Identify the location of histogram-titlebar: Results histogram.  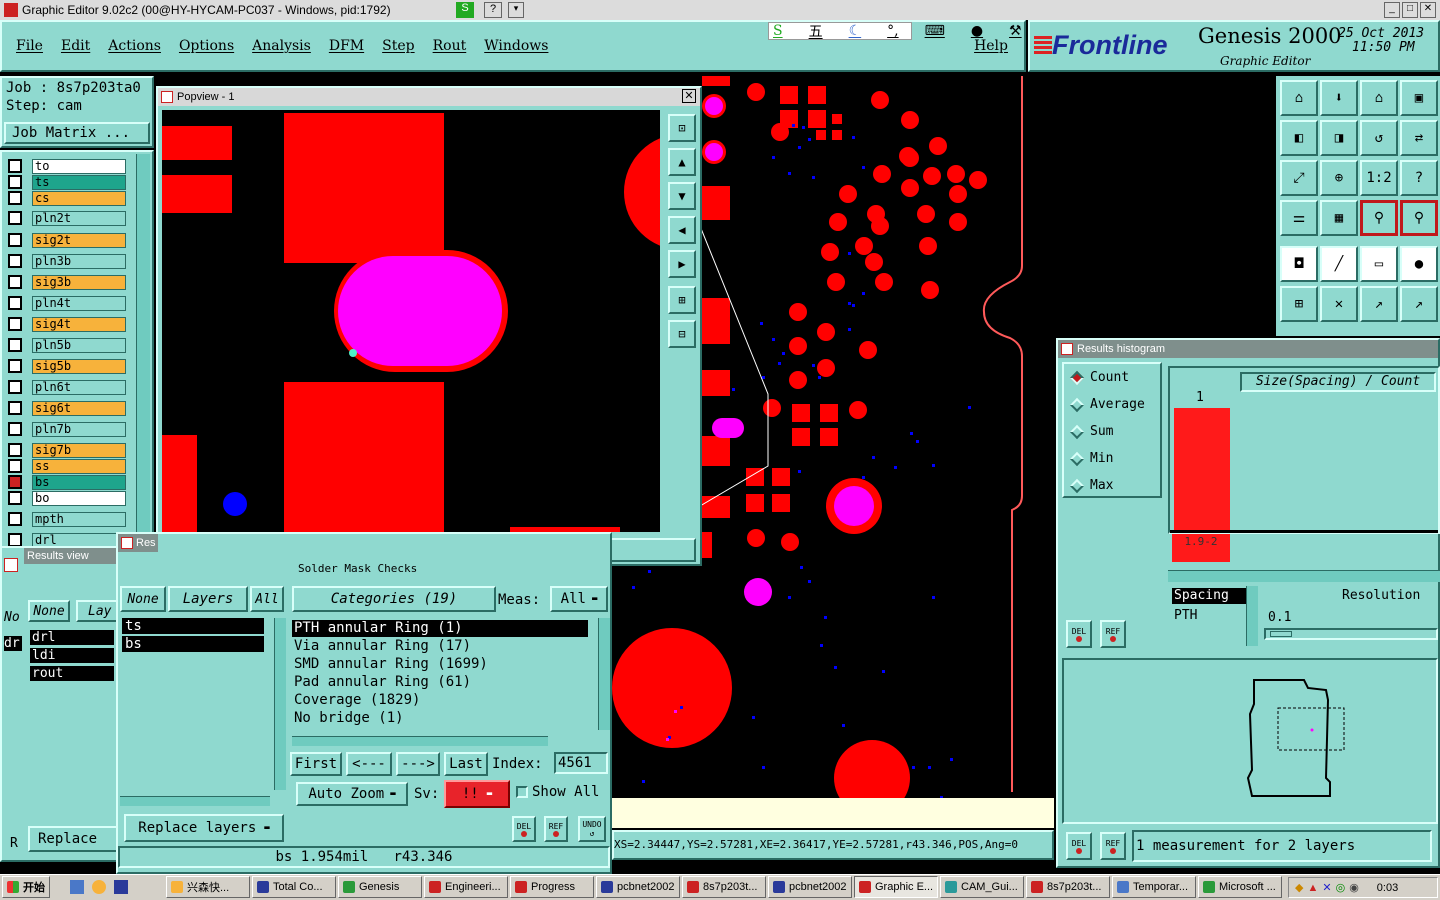
(1248, 349).